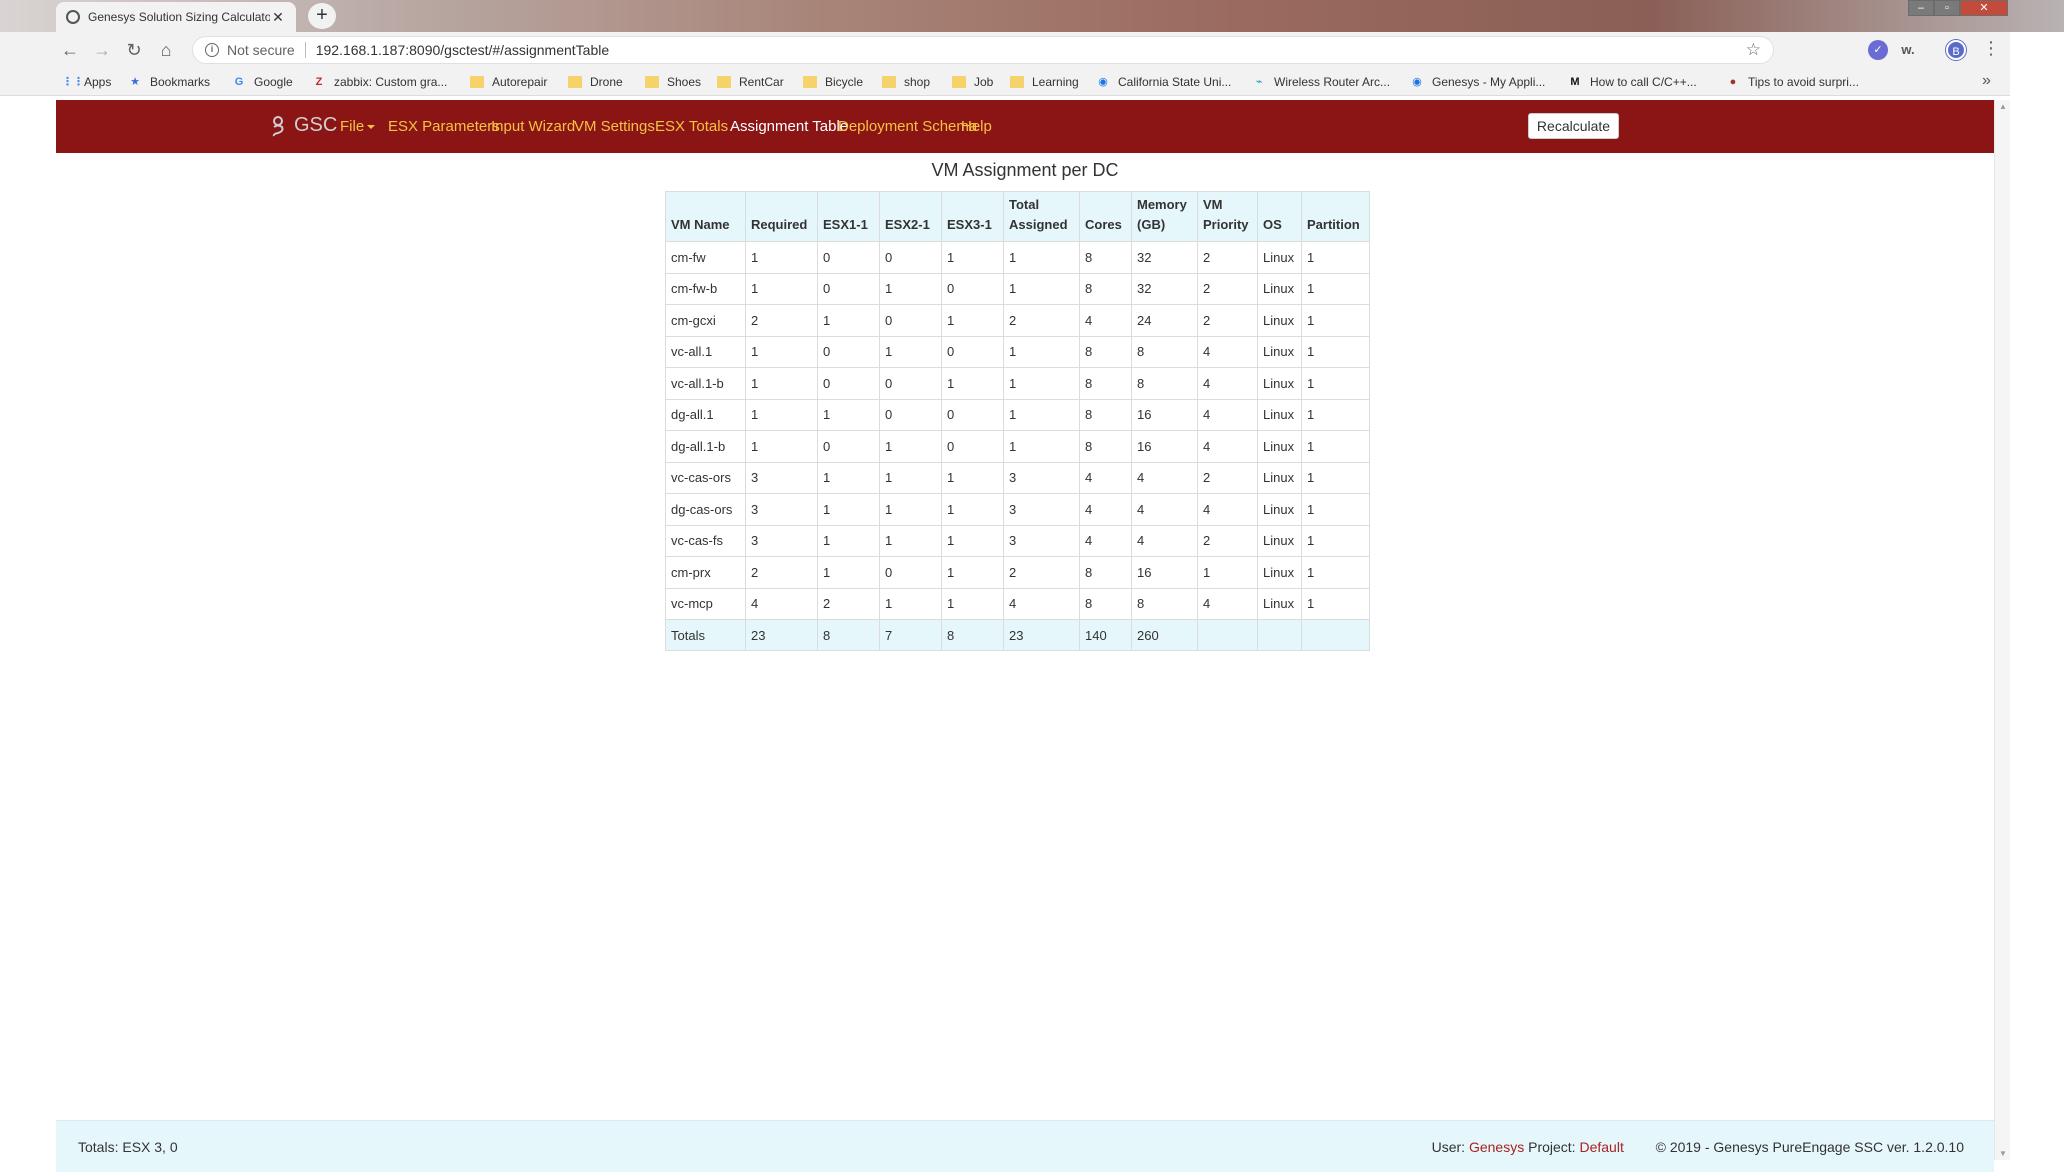 The image size is (2064, 1172). I want to click on table-cell: 32, so click(1164, 257).